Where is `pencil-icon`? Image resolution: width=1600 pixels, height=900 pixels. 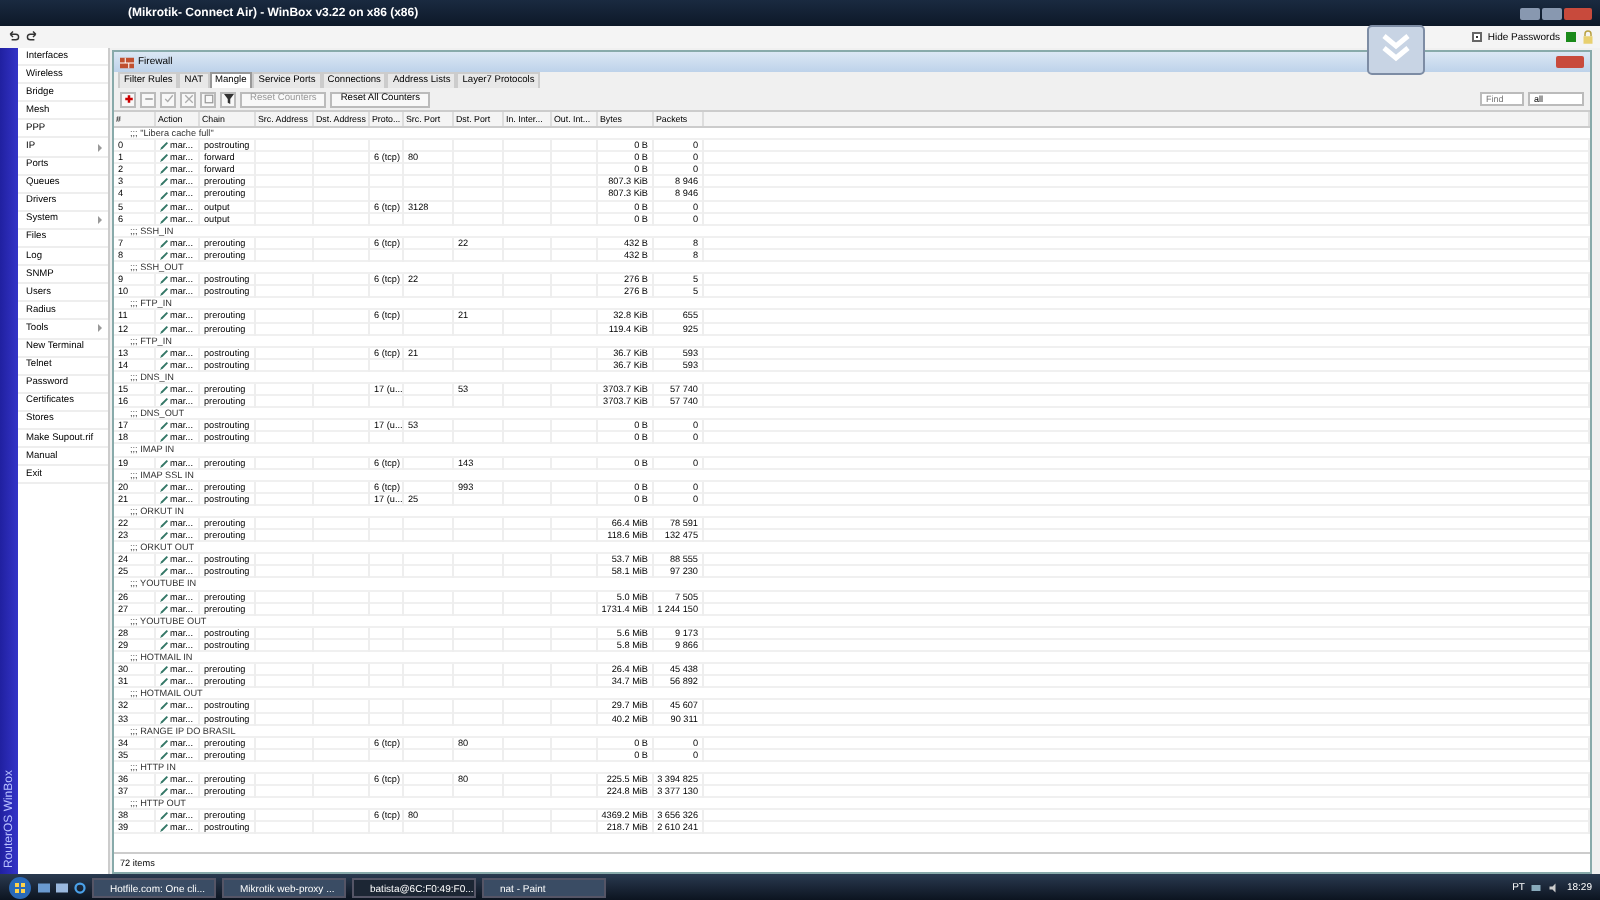
pencil-icon is located at coordinates (164, 463).